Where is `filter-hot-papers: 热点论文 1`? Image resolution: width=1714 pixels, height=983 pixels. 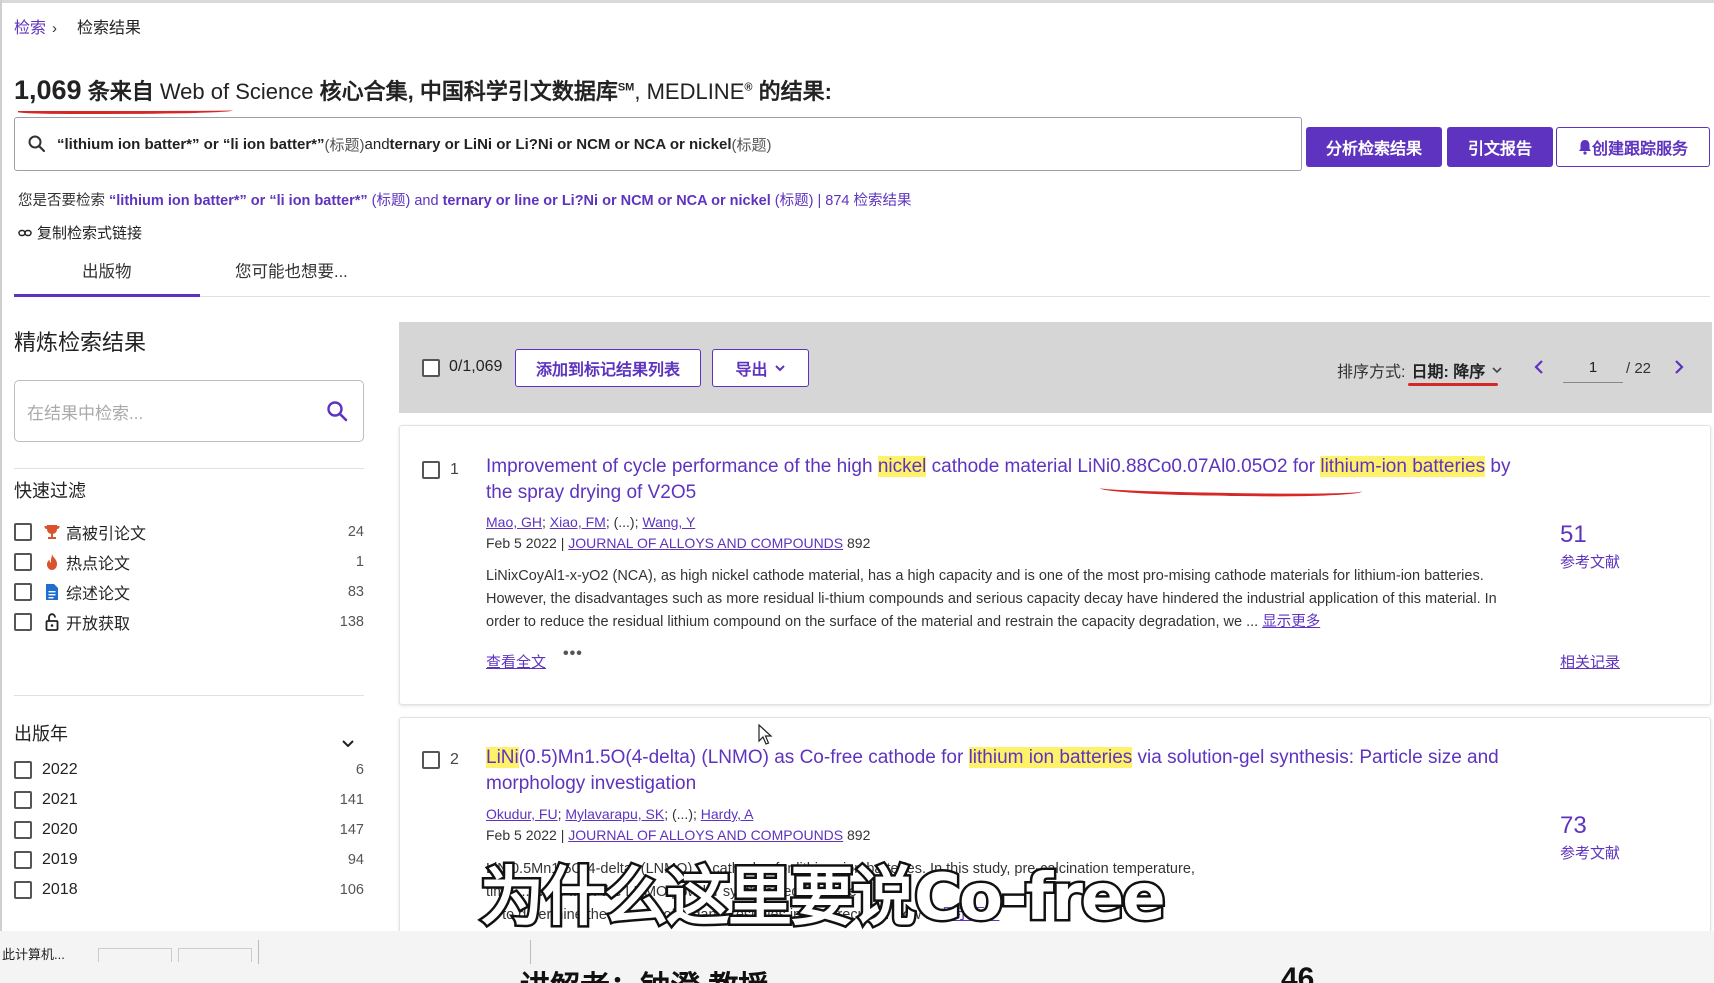
filter-hot-papers: 热点论文 1 is located at coordinates (189, 562).